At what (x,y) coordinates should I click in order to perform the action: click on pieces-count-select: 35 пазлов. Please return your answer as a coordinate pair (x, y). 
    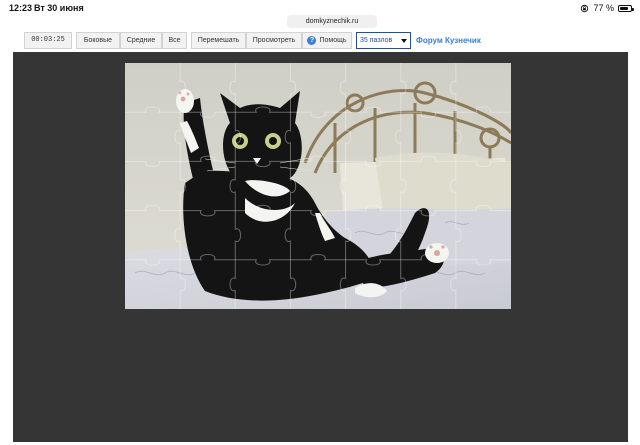
    Looking at the image, I should click on (383, 40).